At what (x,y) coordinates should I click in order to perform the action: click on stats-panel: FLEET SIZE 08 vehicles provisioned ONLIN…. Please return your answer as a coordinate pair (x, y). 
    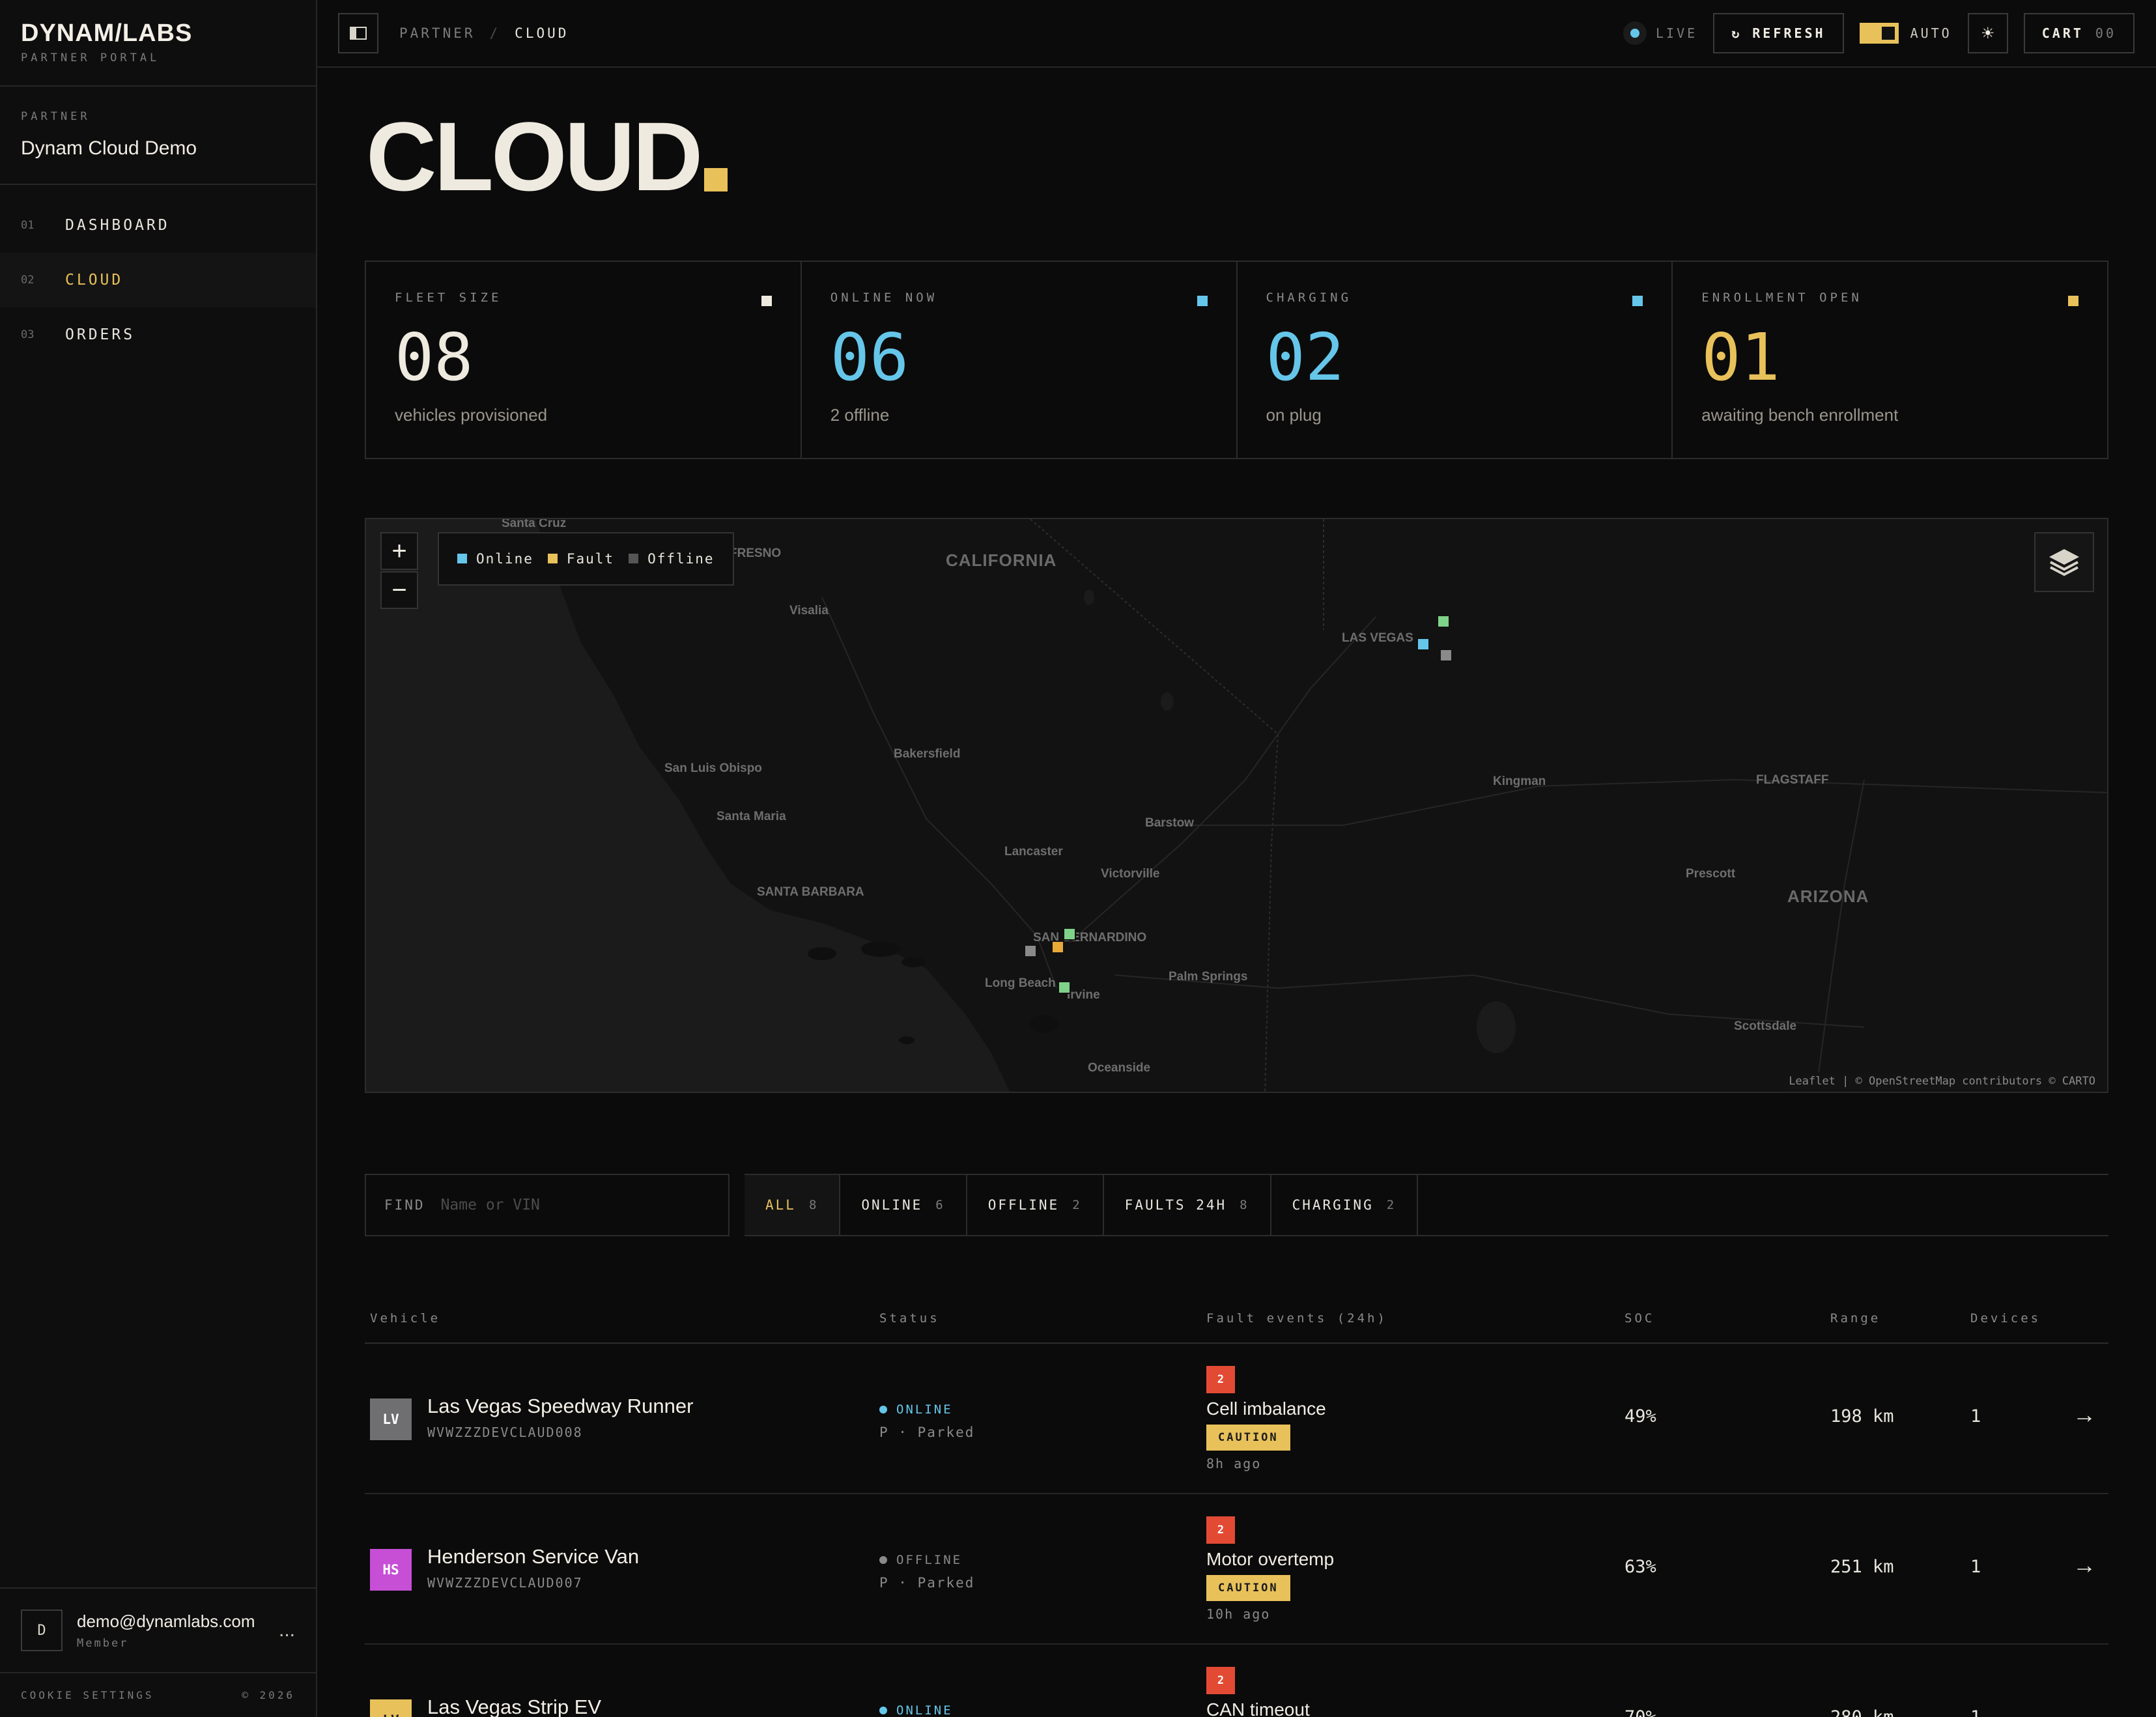
    Looking at the image, I should click on (1236, 360).